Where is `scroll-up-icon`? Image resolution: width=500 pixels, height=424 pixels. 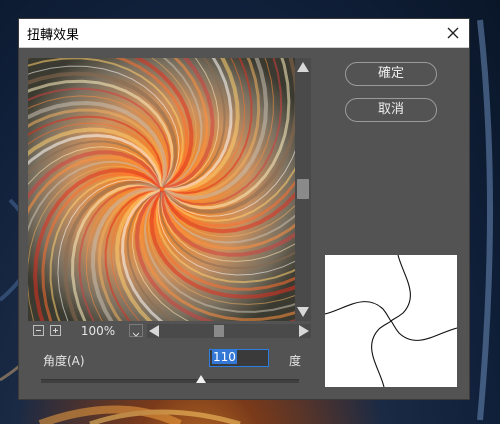 scroll-up-icon is located at coordinates (303, 67).